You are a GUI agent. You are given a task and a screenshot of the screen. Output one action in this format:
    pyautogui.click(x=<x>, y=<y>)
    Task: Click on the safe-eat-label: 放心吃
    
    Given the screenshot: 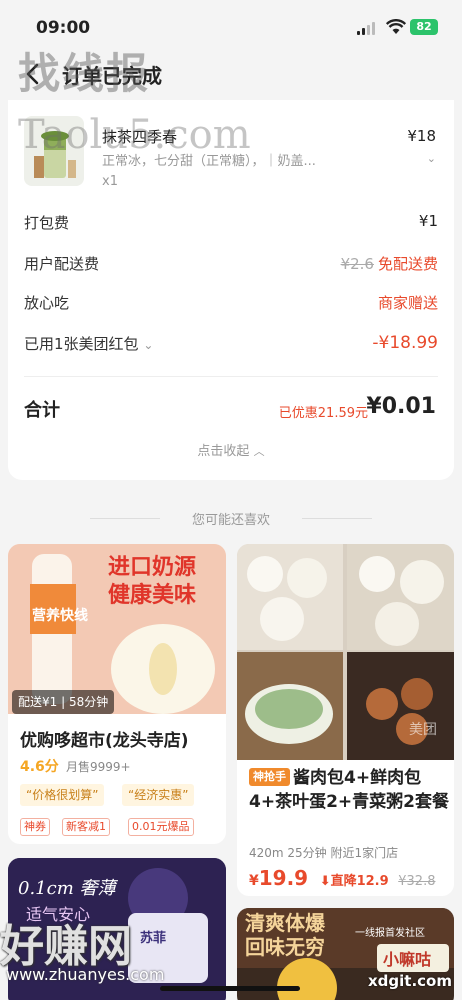 What is the action you would take?
    pyautogui.click(x=47, y=303)
    